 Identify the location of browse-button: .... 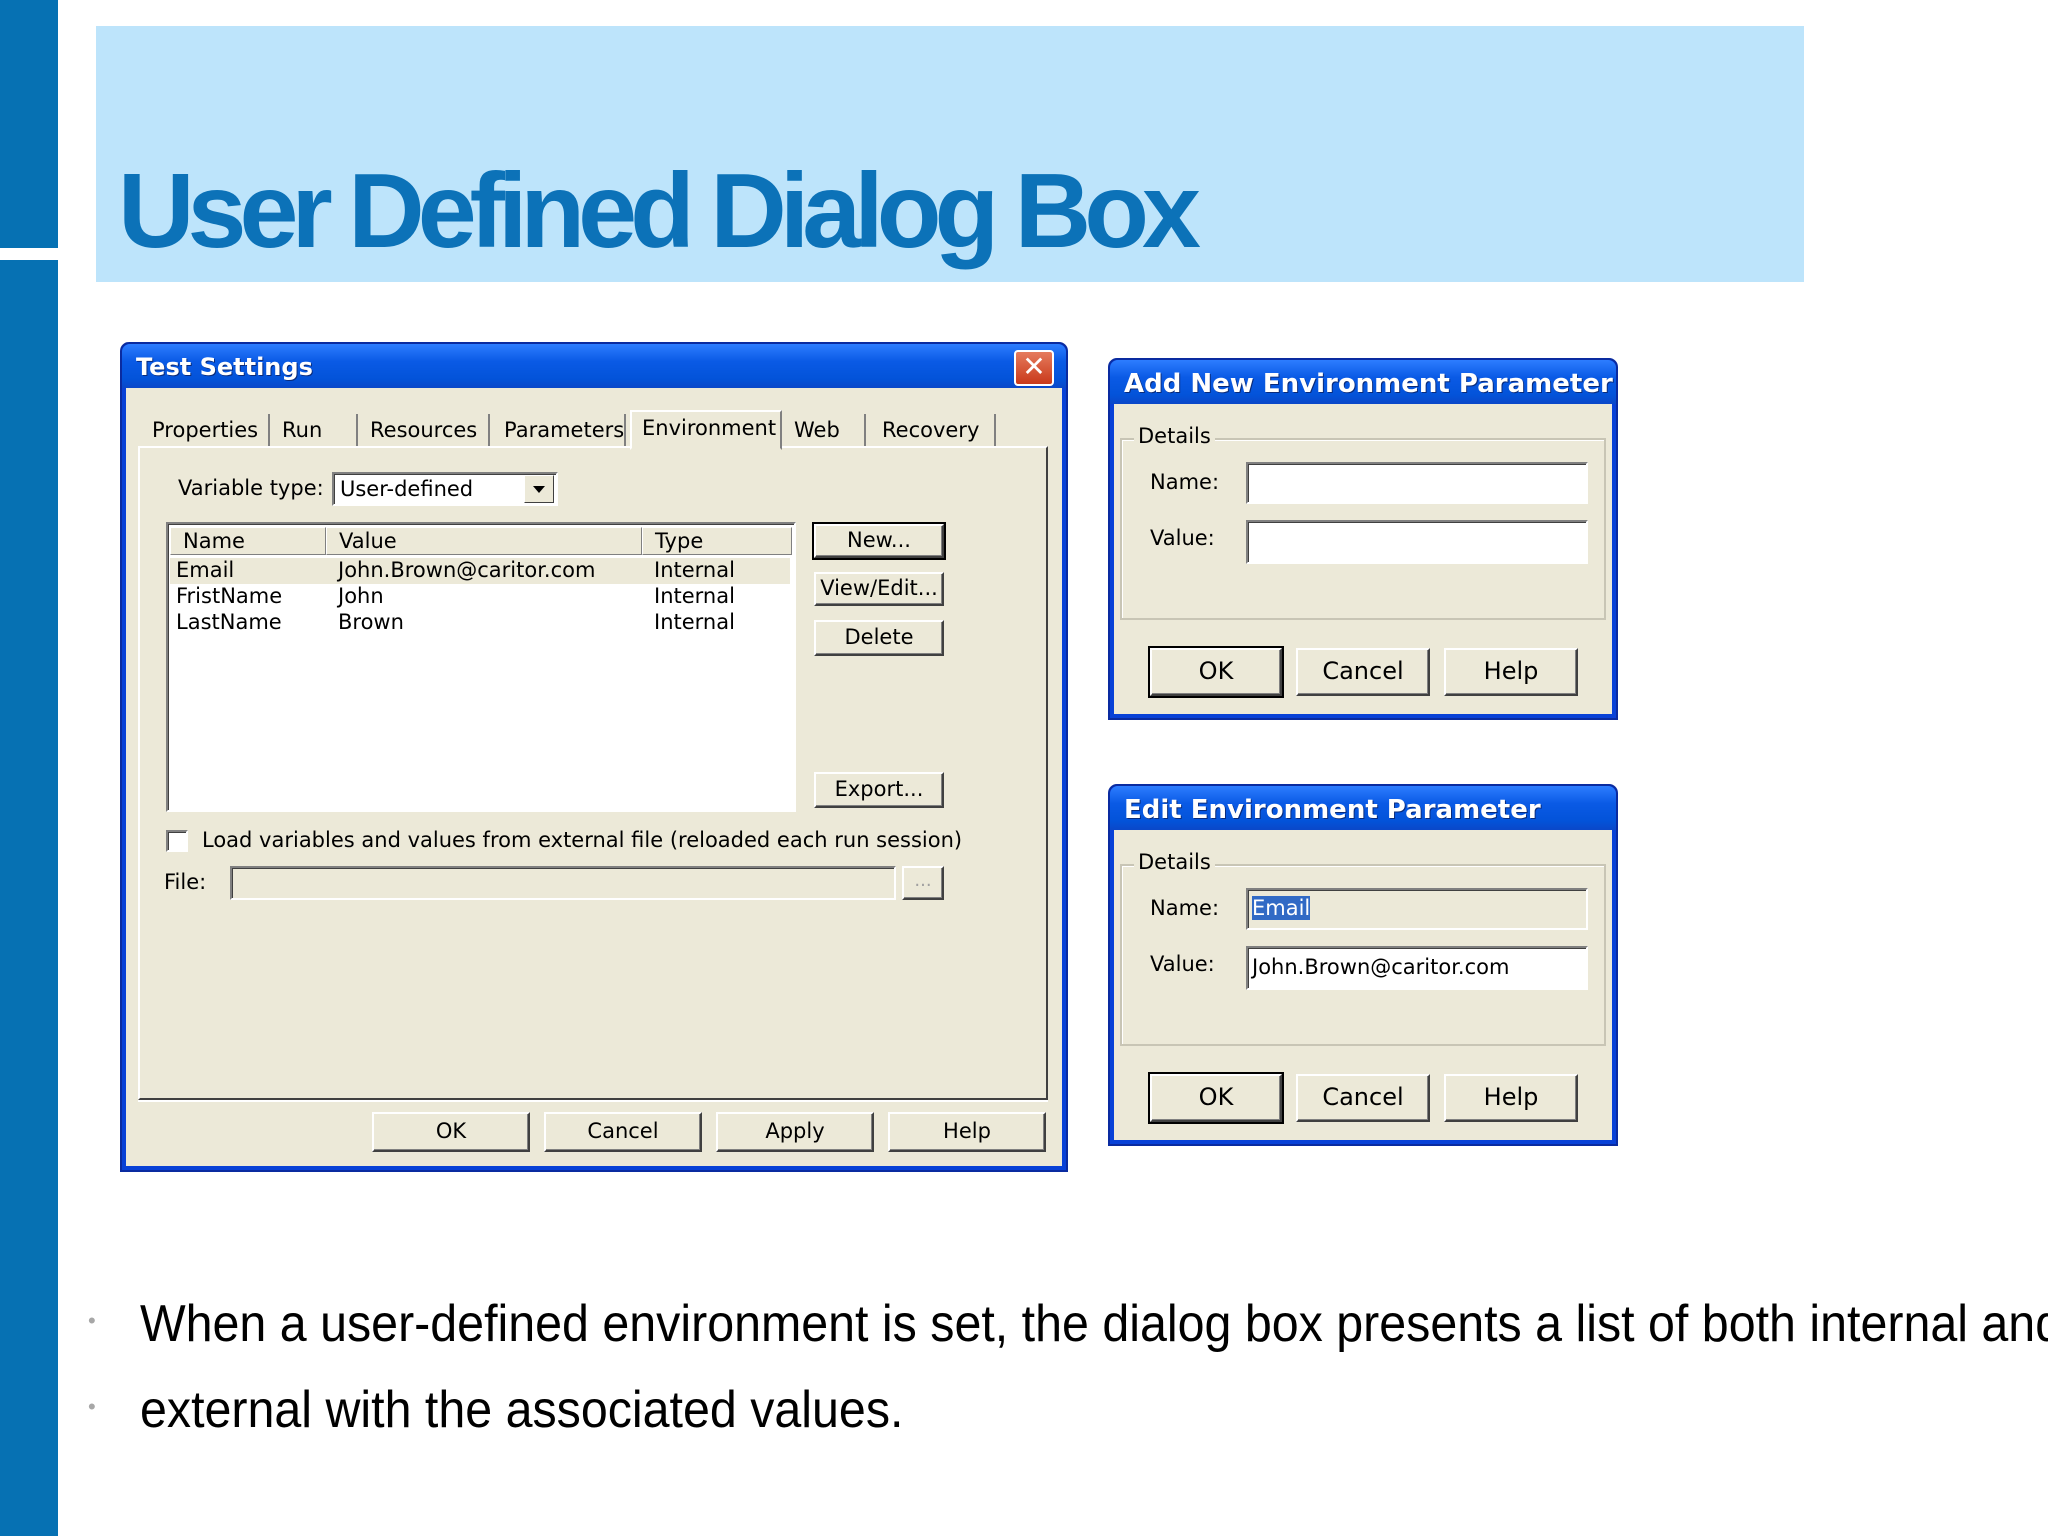
(923, 883).